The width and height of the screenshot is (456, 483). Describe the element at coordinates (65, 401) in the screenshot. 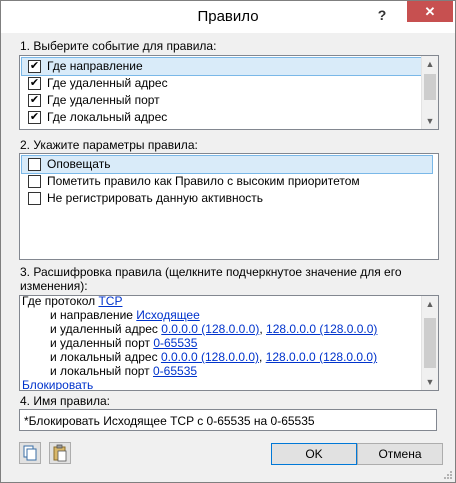

I see `section4-label: 4. Имя правила:` at that location.